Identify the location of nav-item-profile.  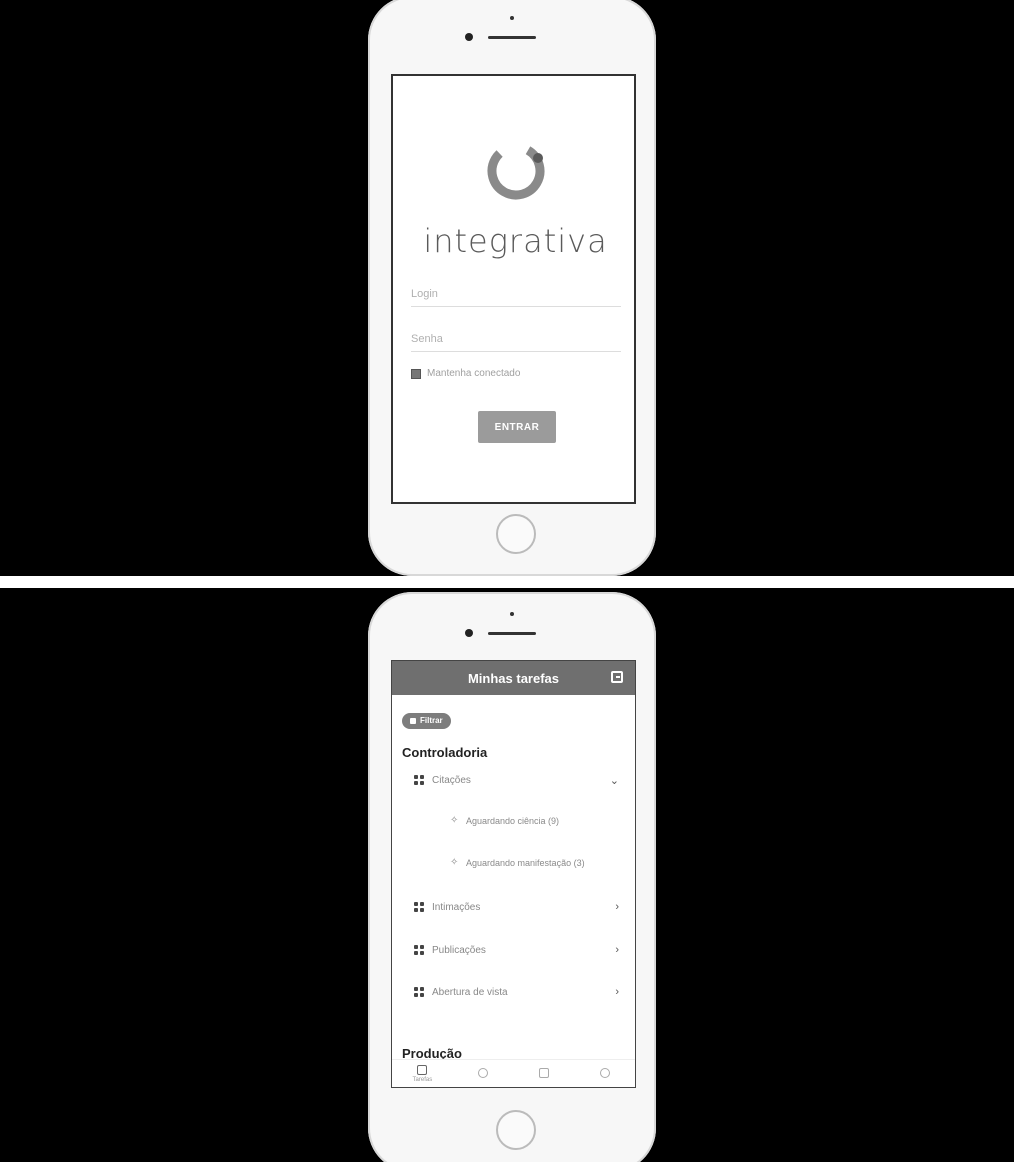
(605, 1073).